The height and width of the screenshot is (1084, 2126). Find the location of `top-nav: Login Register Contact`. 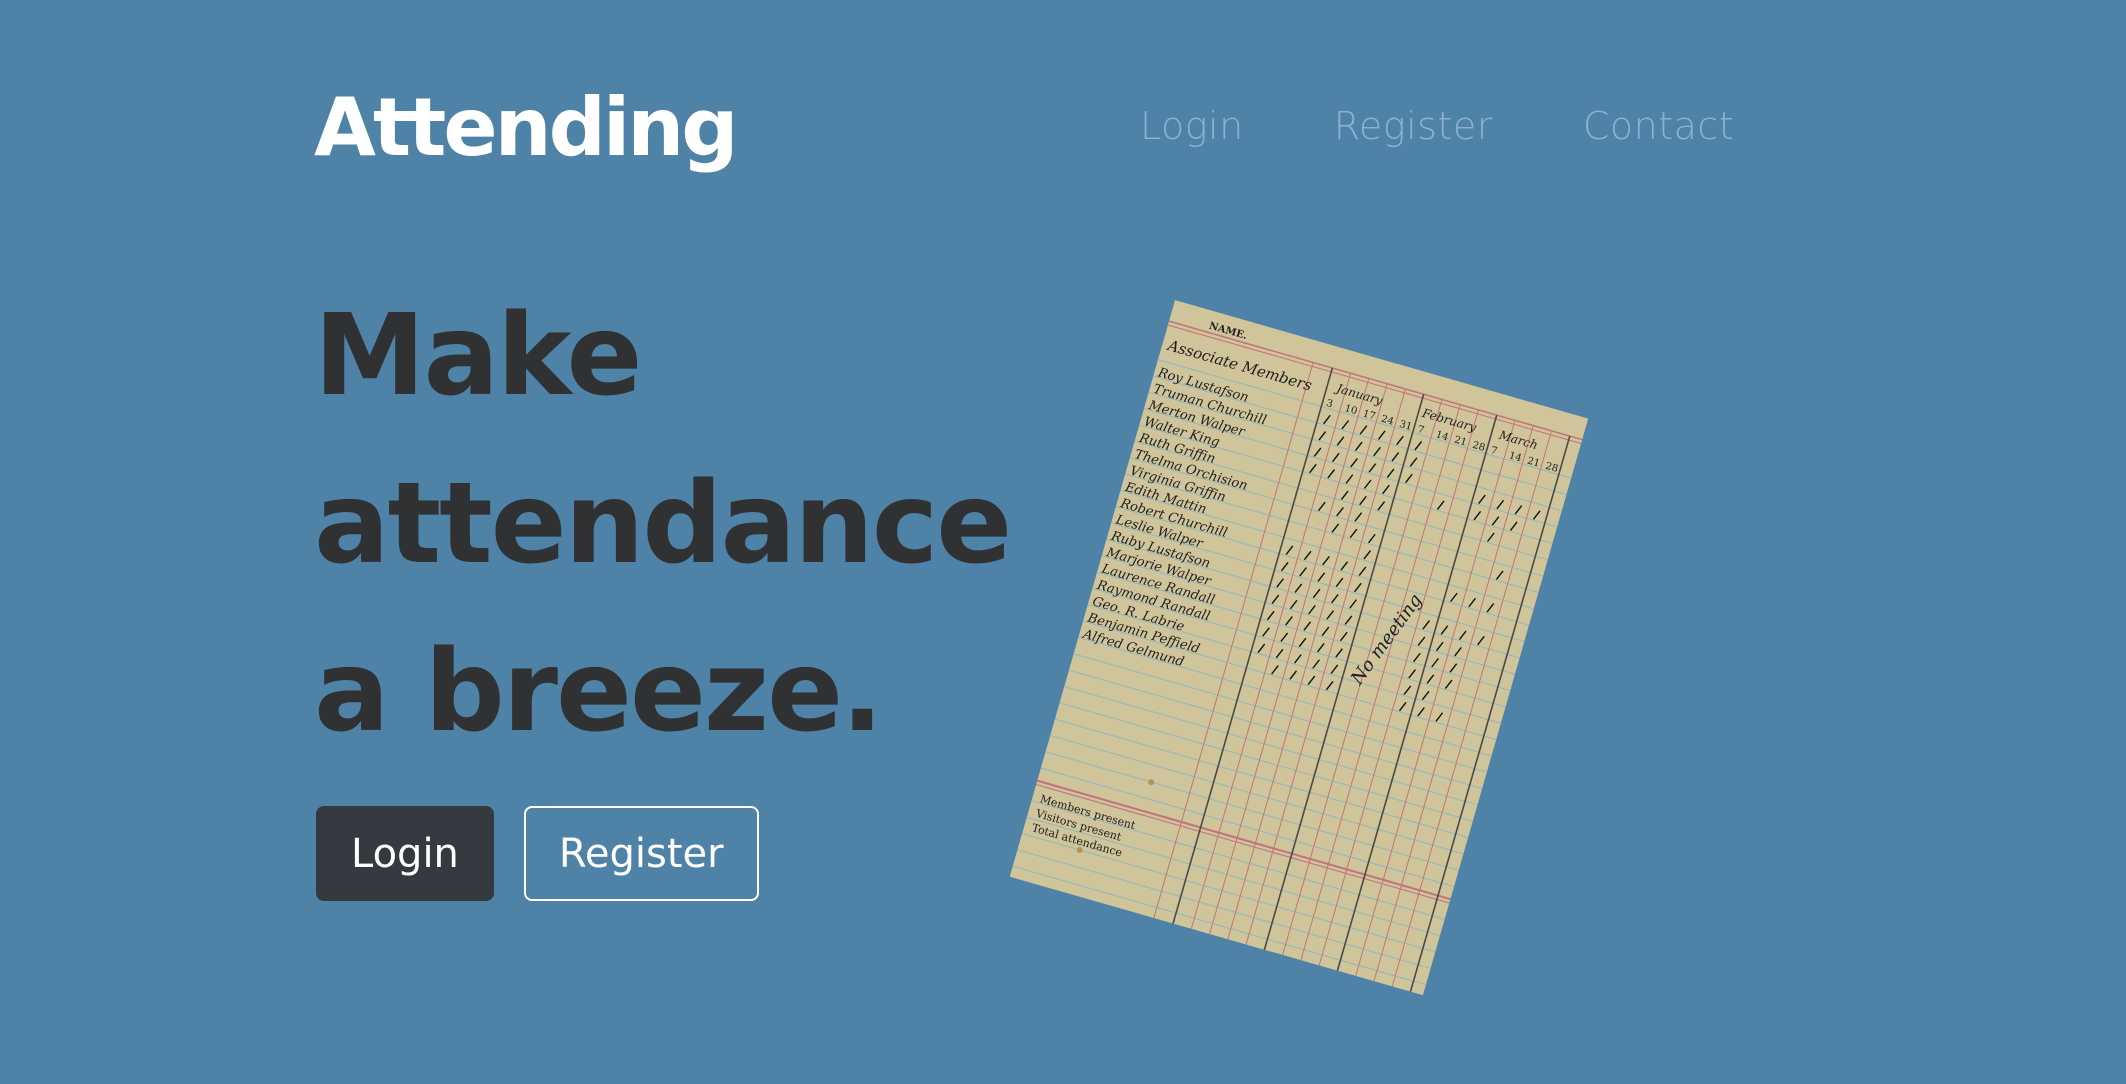

top-nav: Login Register Contact is located at coordinates (1437, 126).